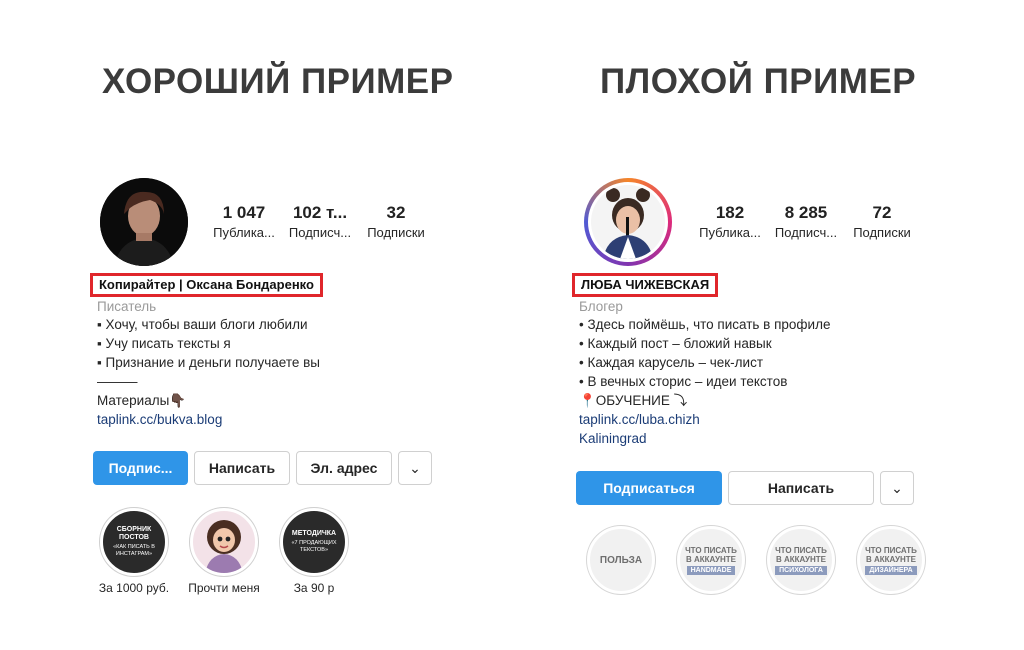 The width and height of the screenshot is (1024, 650). I want to click on bio-line: ▪ Признание и деньги получаете вы, so click(208, 362).